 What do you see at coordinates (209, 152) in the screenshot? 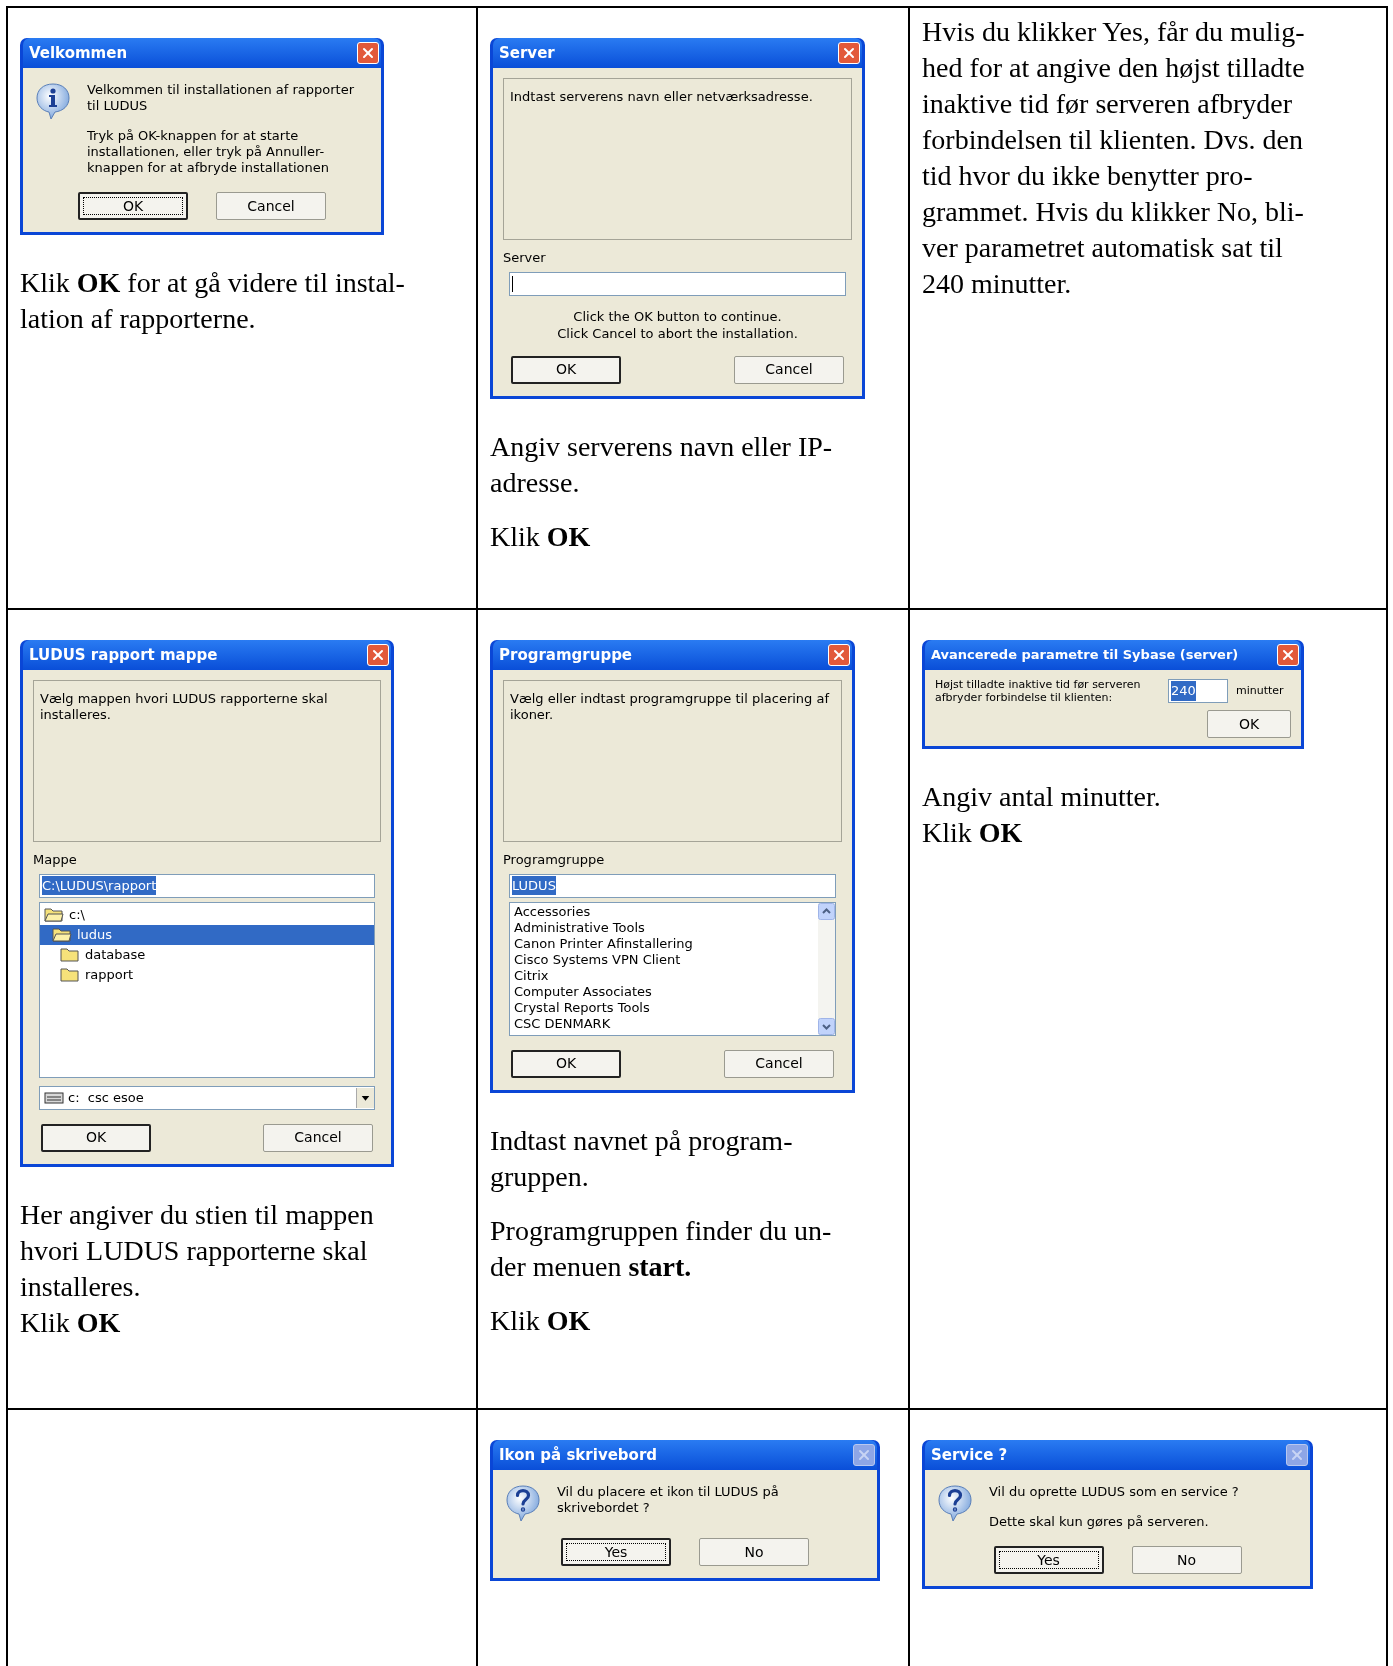
I see `dialog-message: Tryk på OK-knappen for at starte installationen, eller tryk på Annuller-knappen for at afbryde installationen` at bounding box center [209, 152].